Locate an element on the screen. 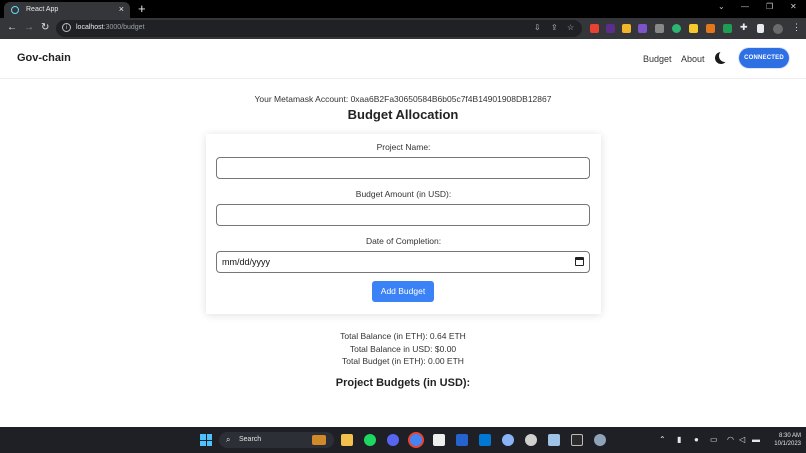 The width and height of the screenshot is (806, 453). project-name-input is located at coordinates (403, 168).